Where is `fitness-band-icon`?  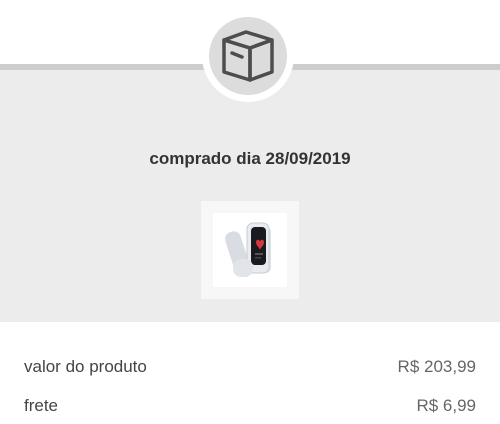
fitness-band-icon is located at coordinates (248, 249).